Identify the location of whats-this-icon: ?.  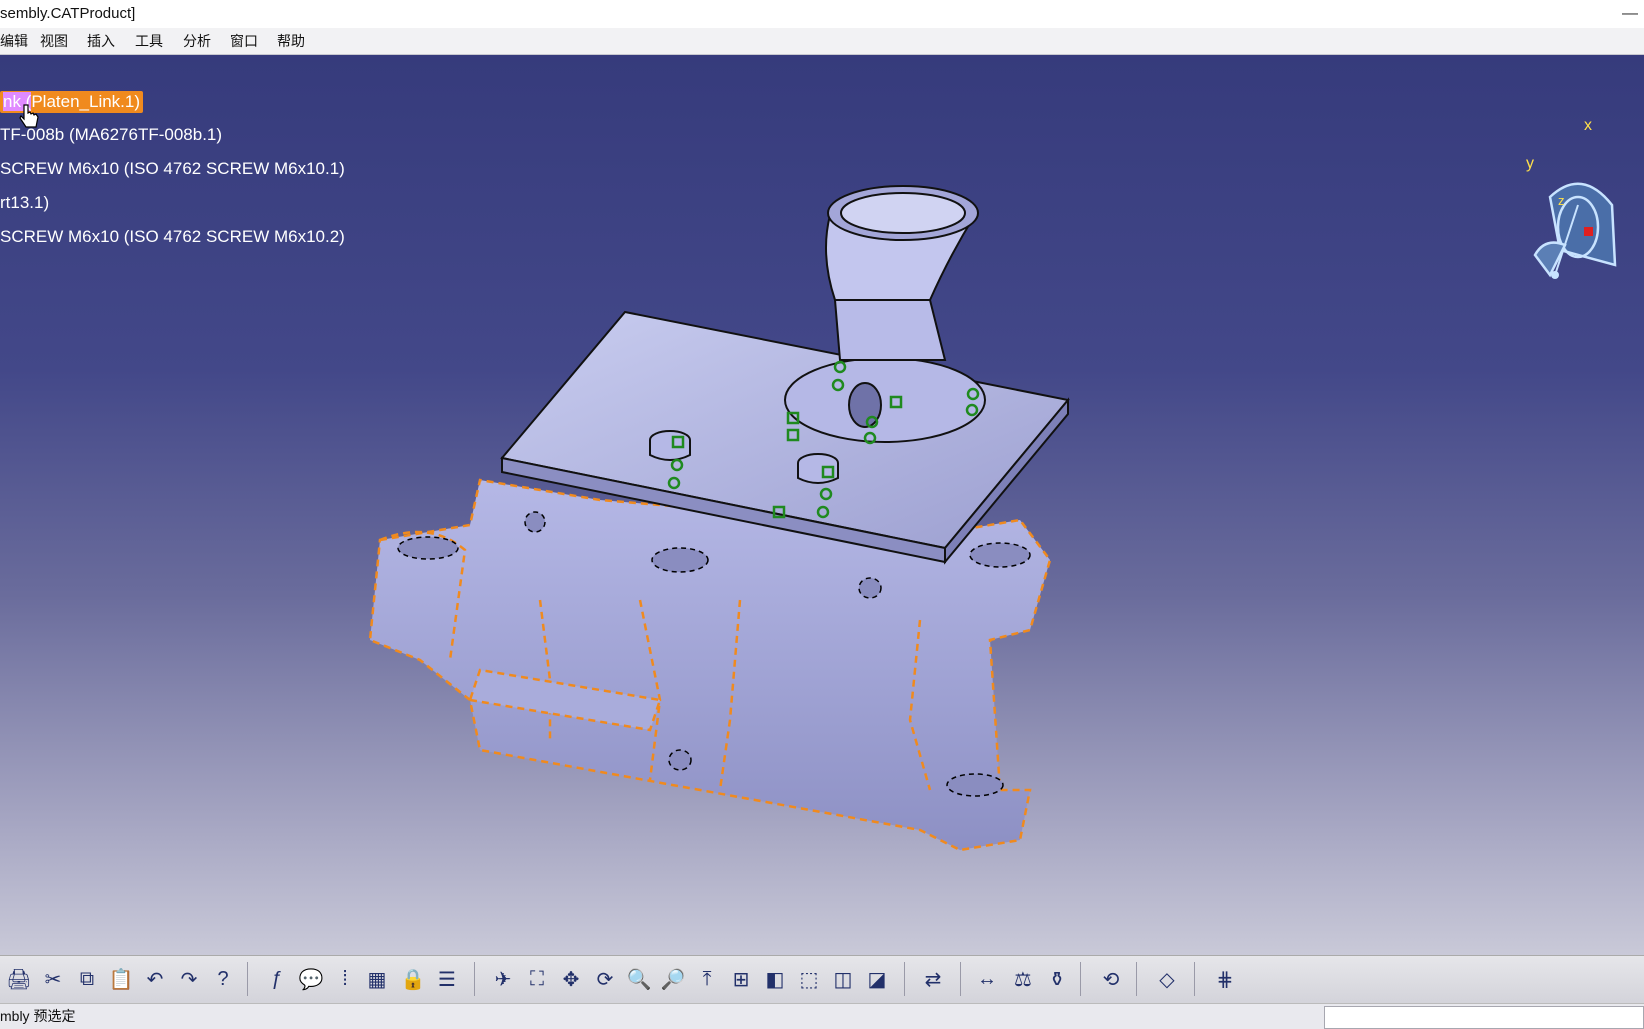
(223, 979).